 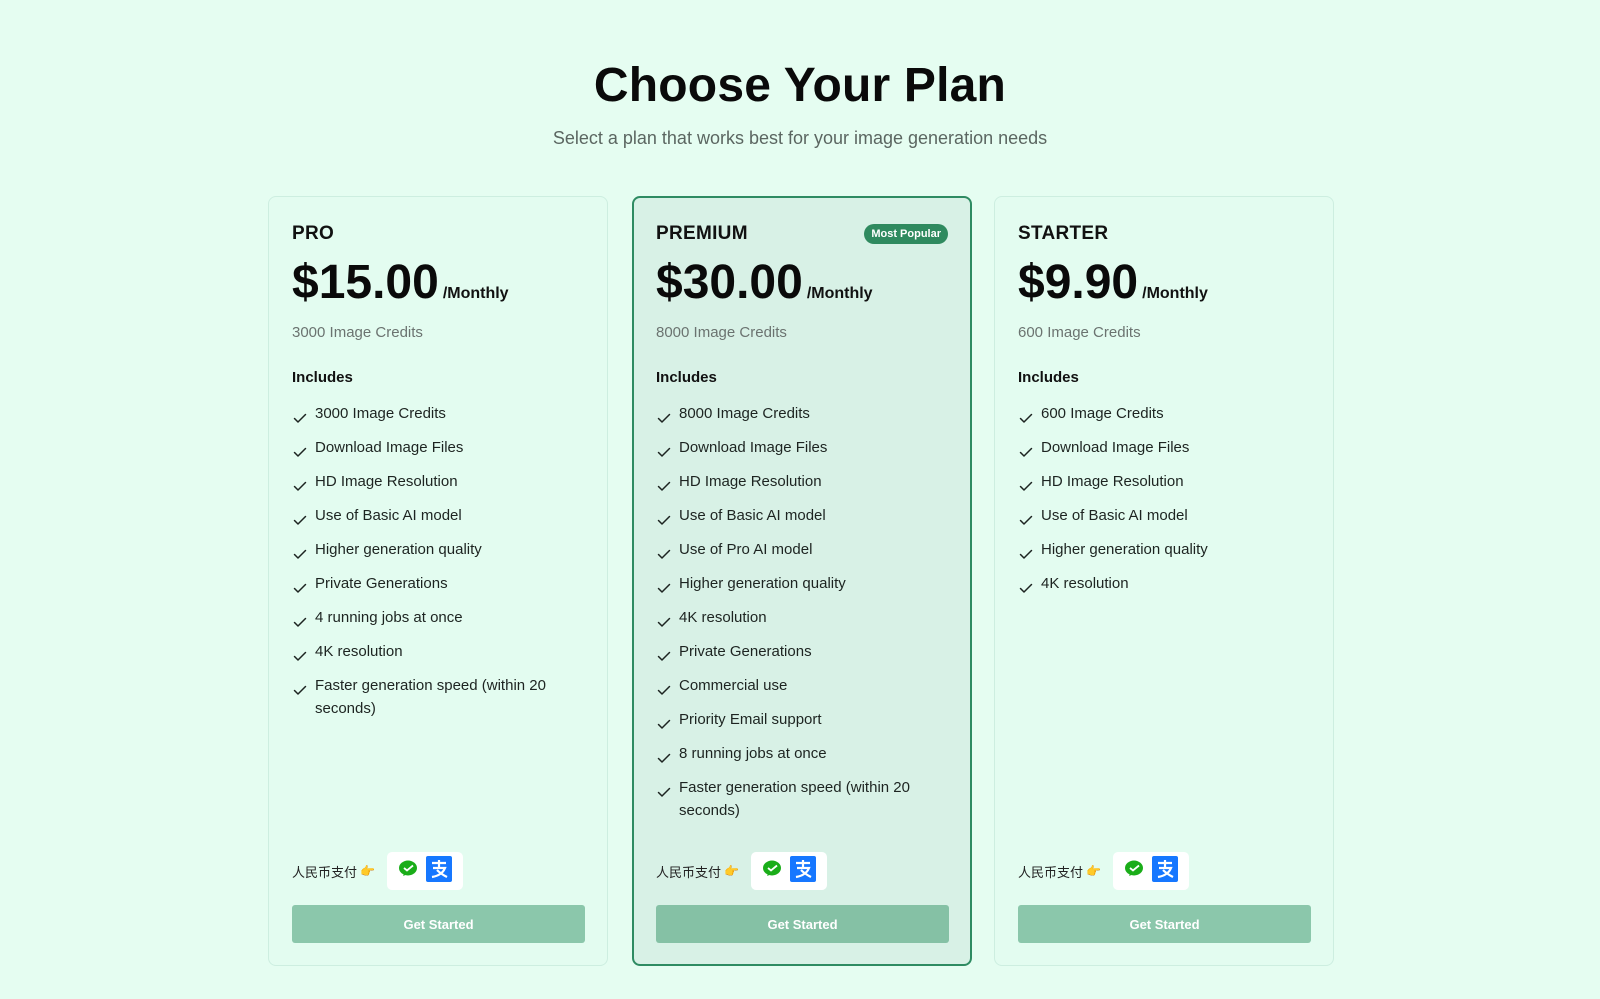 What do you see at coordinates (800, 85) in the screenshot?
I see `page-title: Choose Your Plan` at bounding box center [800, 85].